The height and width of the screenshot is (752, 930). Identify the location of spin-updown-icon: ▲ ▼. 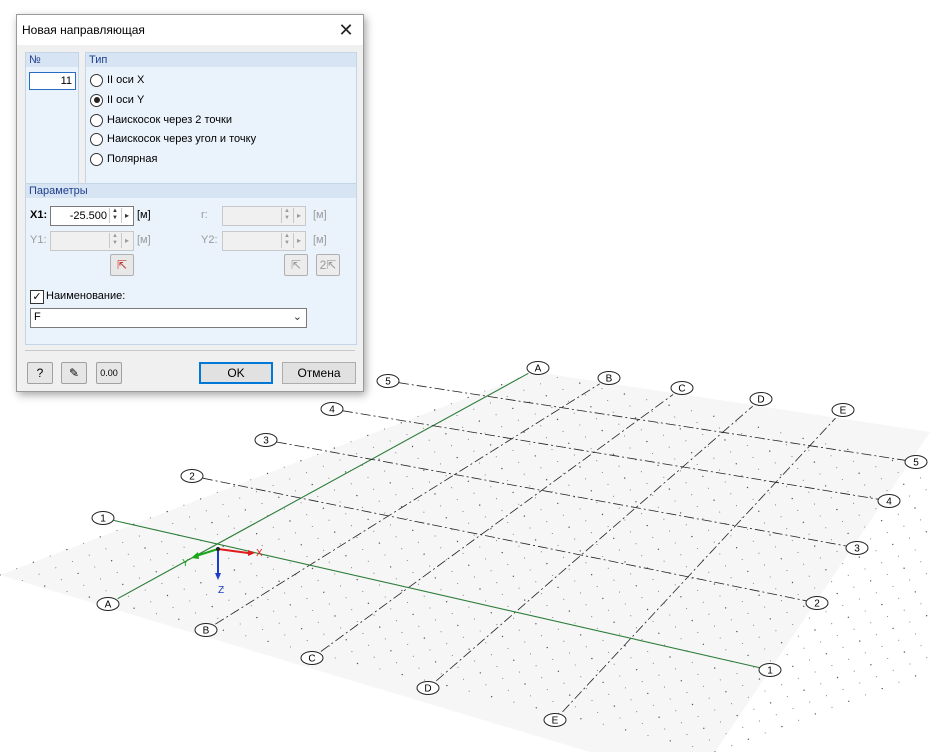
(114, 215).